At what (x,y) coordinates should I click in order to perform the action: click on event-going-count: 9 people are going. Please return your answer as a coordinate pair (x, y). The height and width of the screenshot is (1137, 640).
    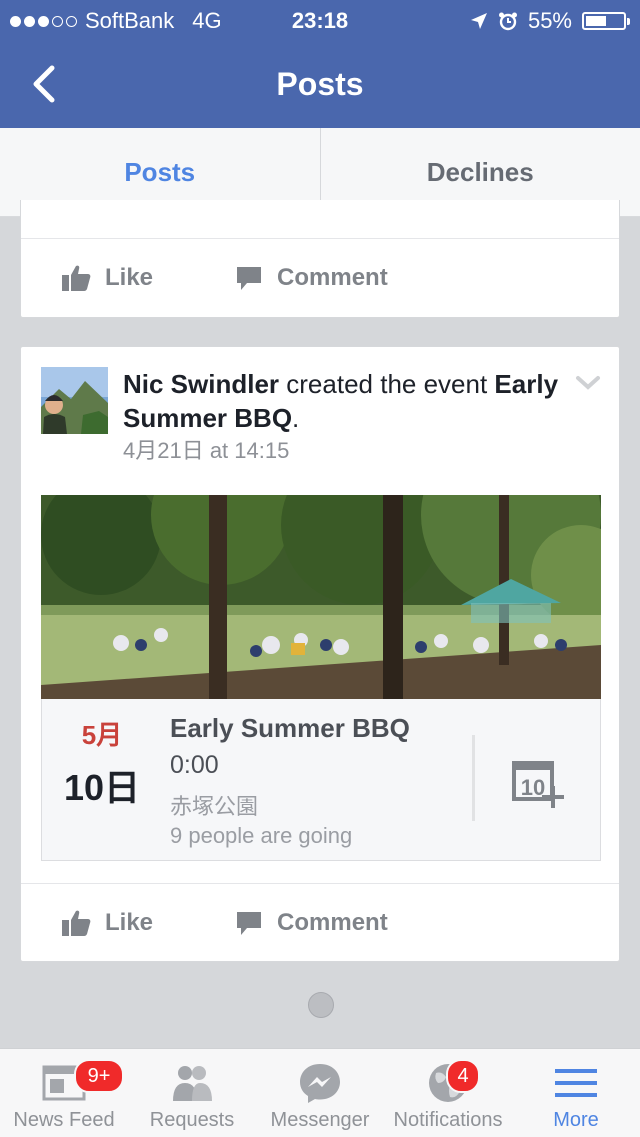
    Looking at the image, I should click on (261, 836).